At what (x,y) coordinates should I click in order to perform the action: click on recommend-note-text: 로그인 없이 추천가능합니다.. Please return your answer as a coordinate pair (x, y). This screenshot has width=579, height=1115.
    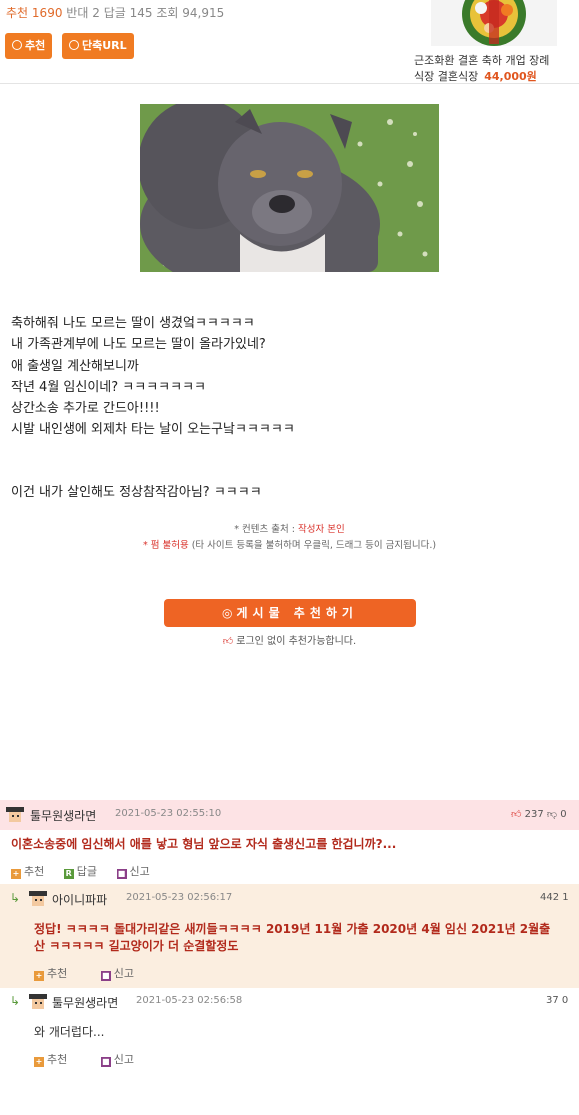
    Looking at the image, I should click on (296, 641).